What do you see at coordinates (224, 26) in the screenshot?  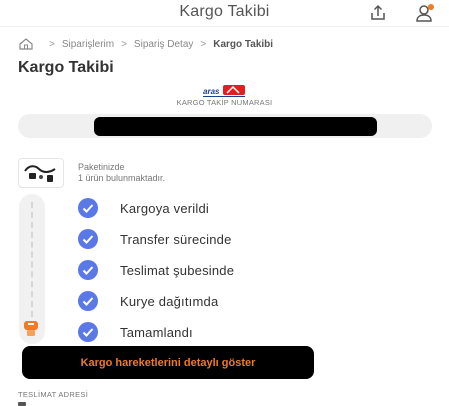 I see `header-divider` at bounding box center [224, 26].